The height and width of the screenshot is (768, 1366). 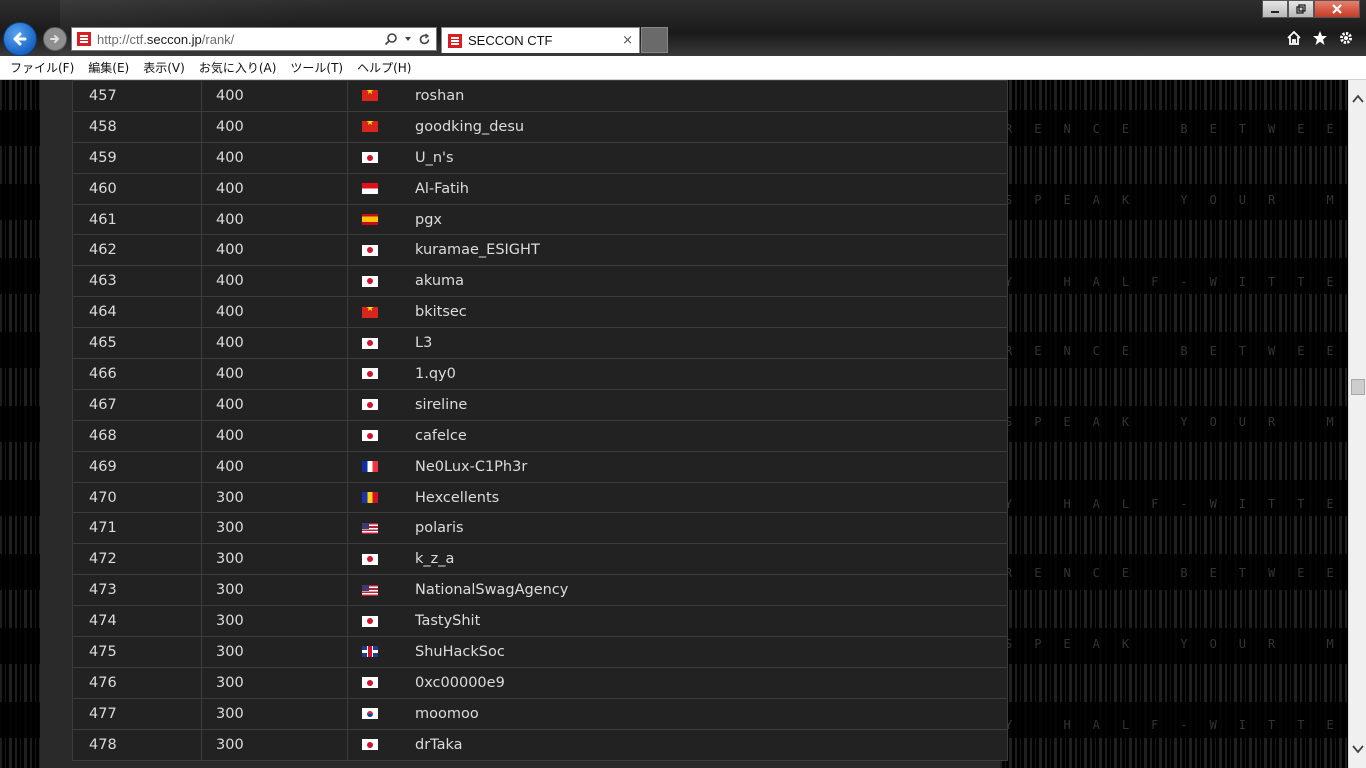 I want to click on url-text: http://ctf.seccon.jp/rank/, so click(x=240, y=39).